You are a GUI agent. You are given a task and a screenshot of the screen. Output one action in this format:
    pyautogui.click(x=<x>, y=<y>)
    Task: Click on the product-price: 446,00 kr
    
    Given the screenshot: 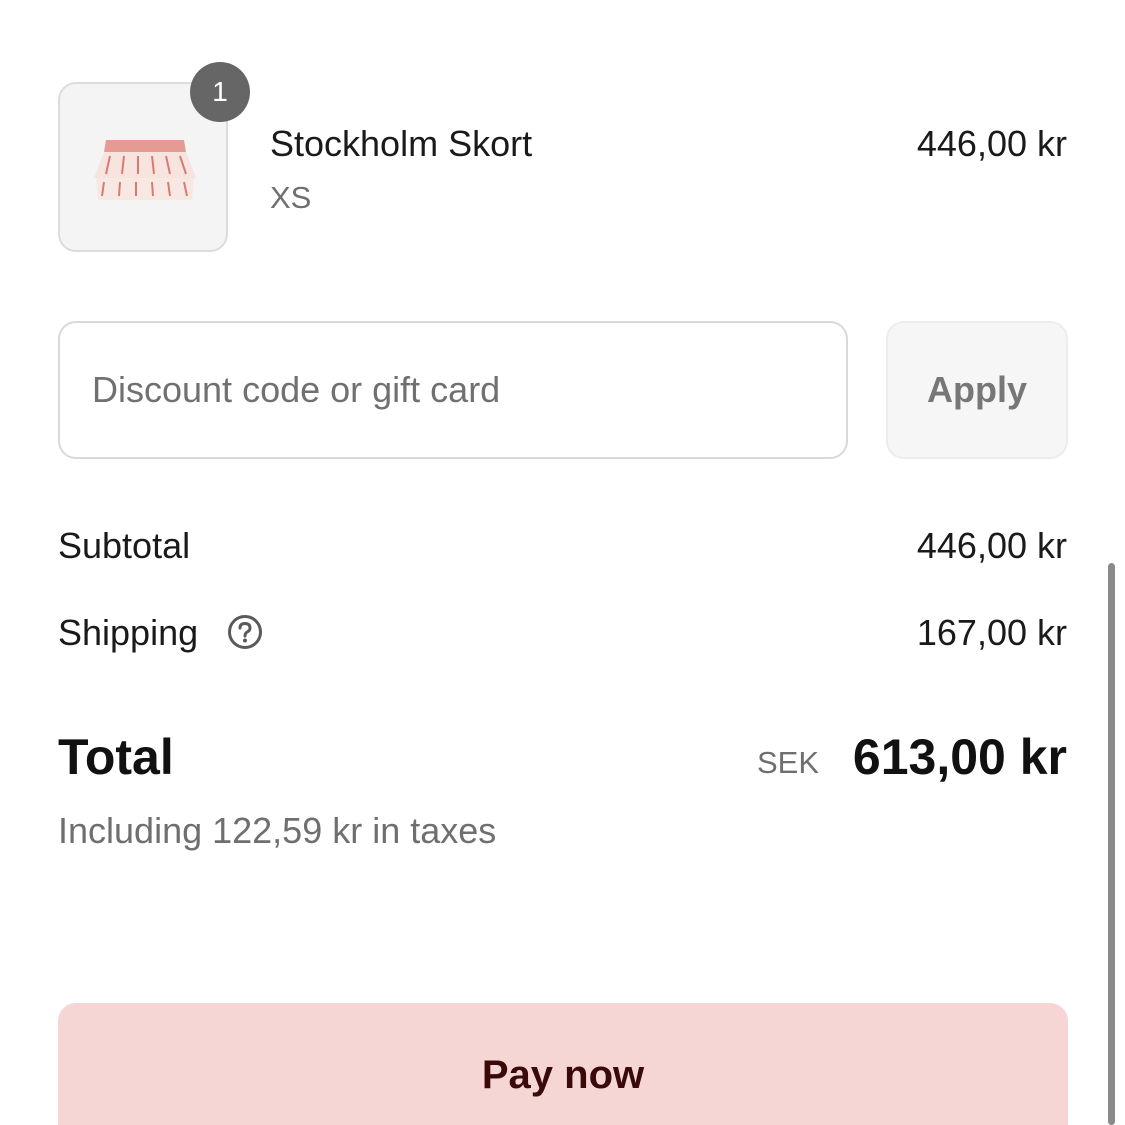 What is the action you would take?
    pyautogui.click(x=991, y=143)
    